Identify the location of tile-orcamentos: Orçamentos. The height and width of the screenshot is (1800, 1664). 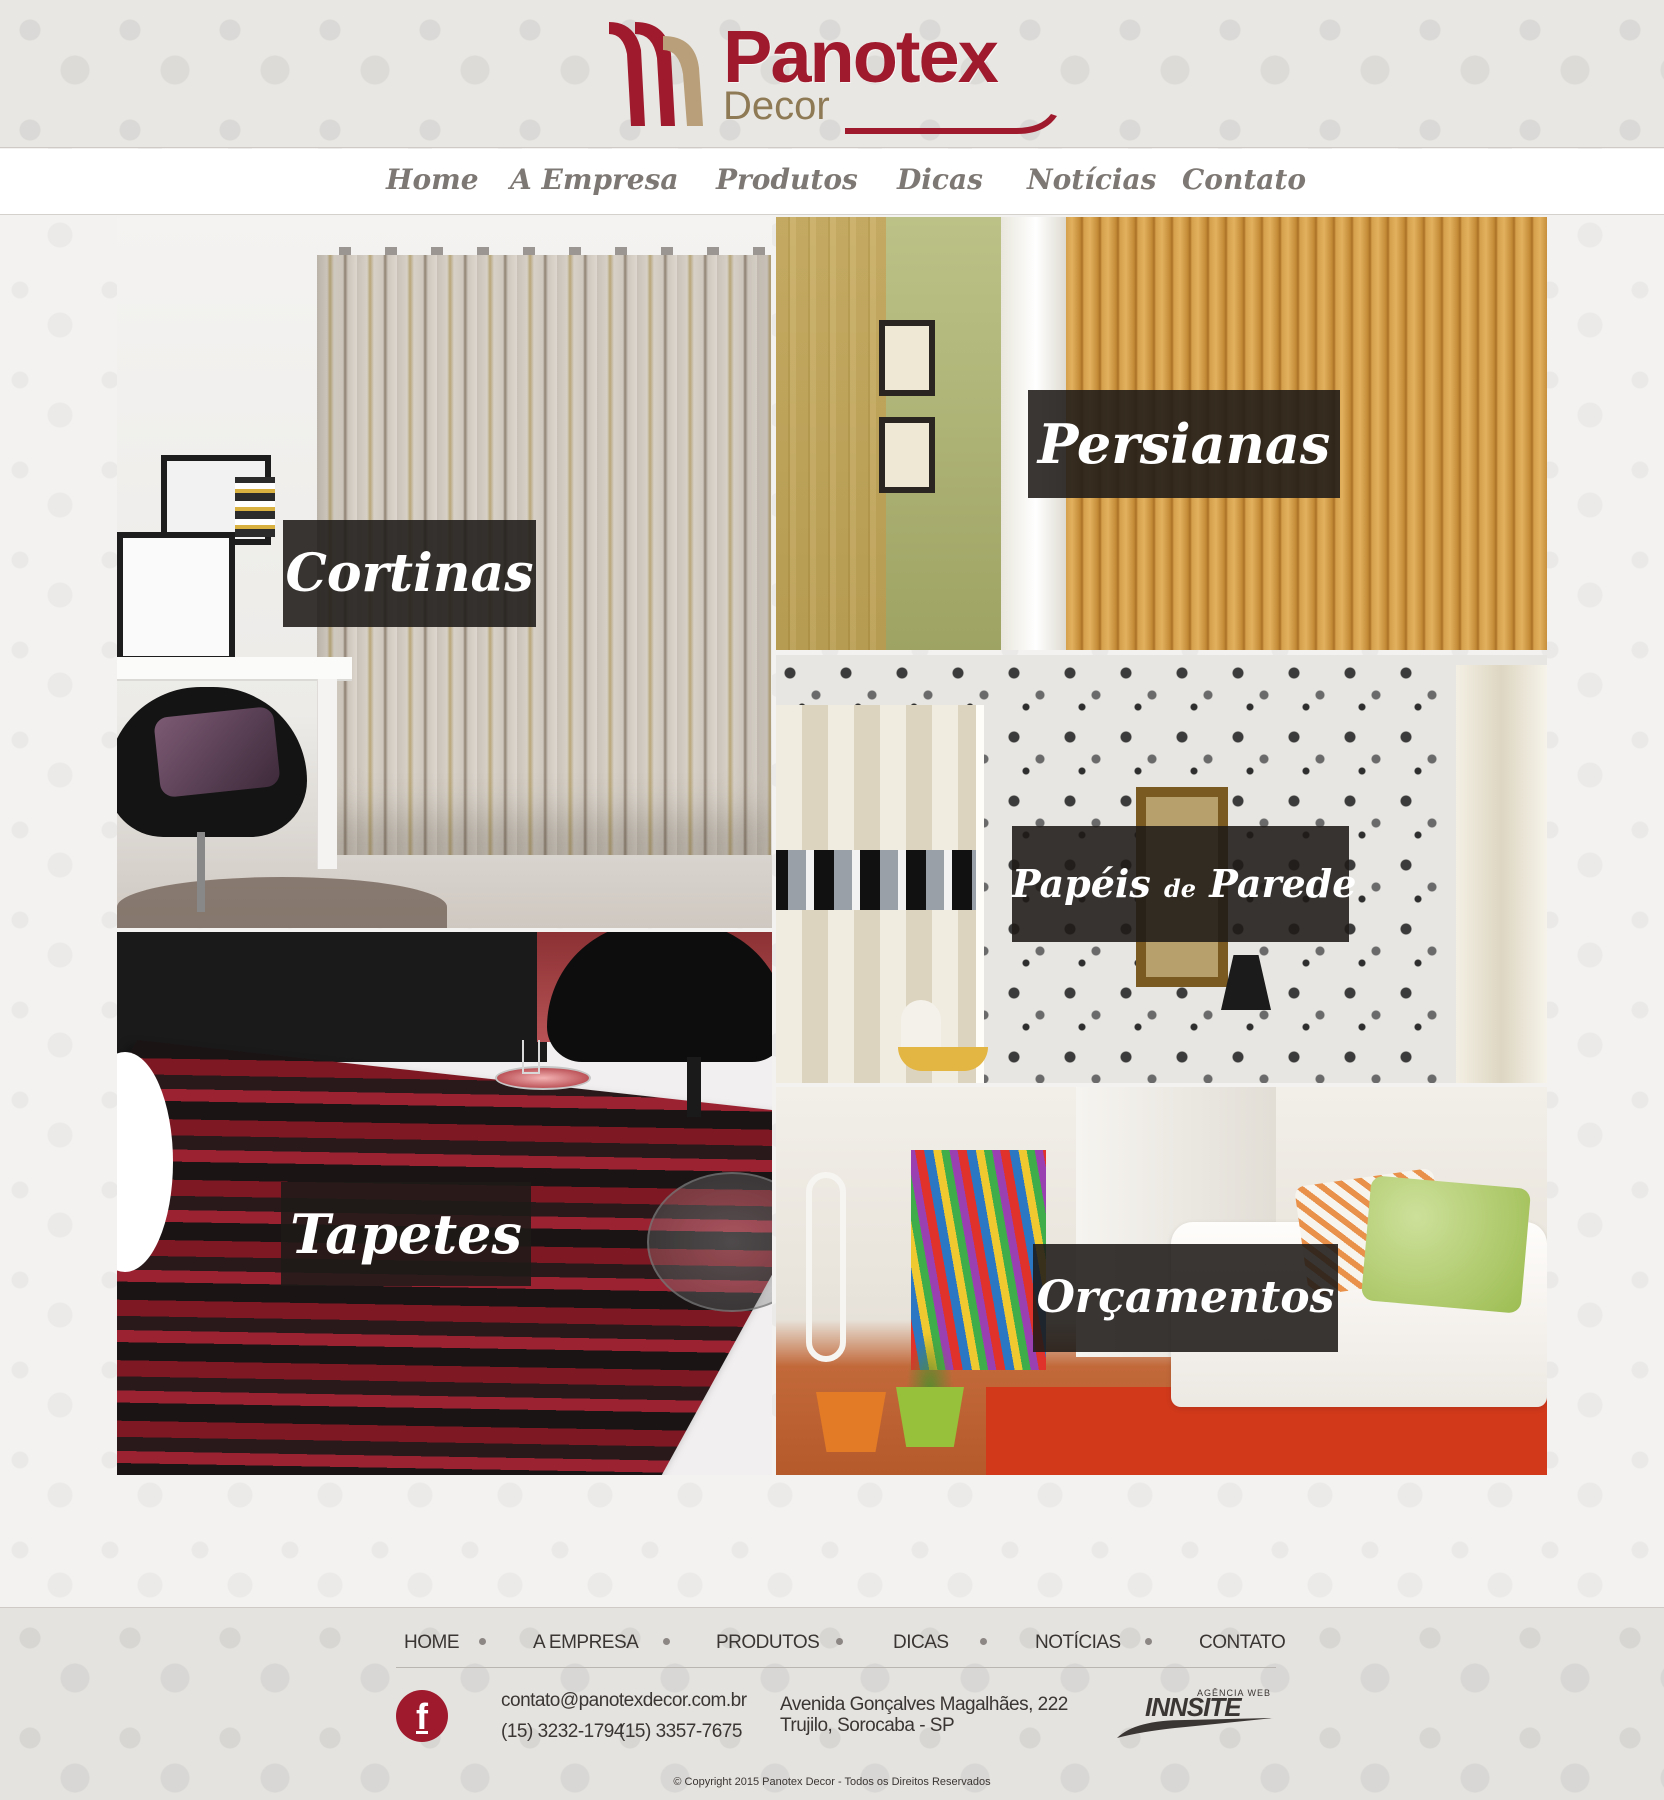
(1161, 1281).